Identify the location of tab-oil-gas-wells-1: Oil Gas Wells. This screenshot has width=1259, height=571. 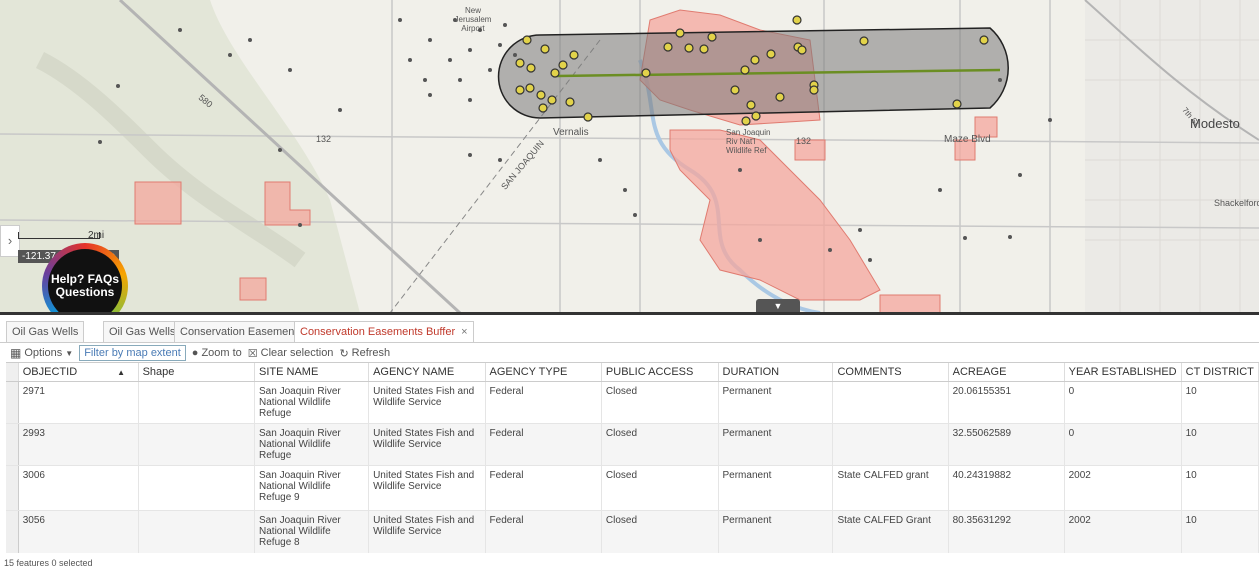
(45, 331).